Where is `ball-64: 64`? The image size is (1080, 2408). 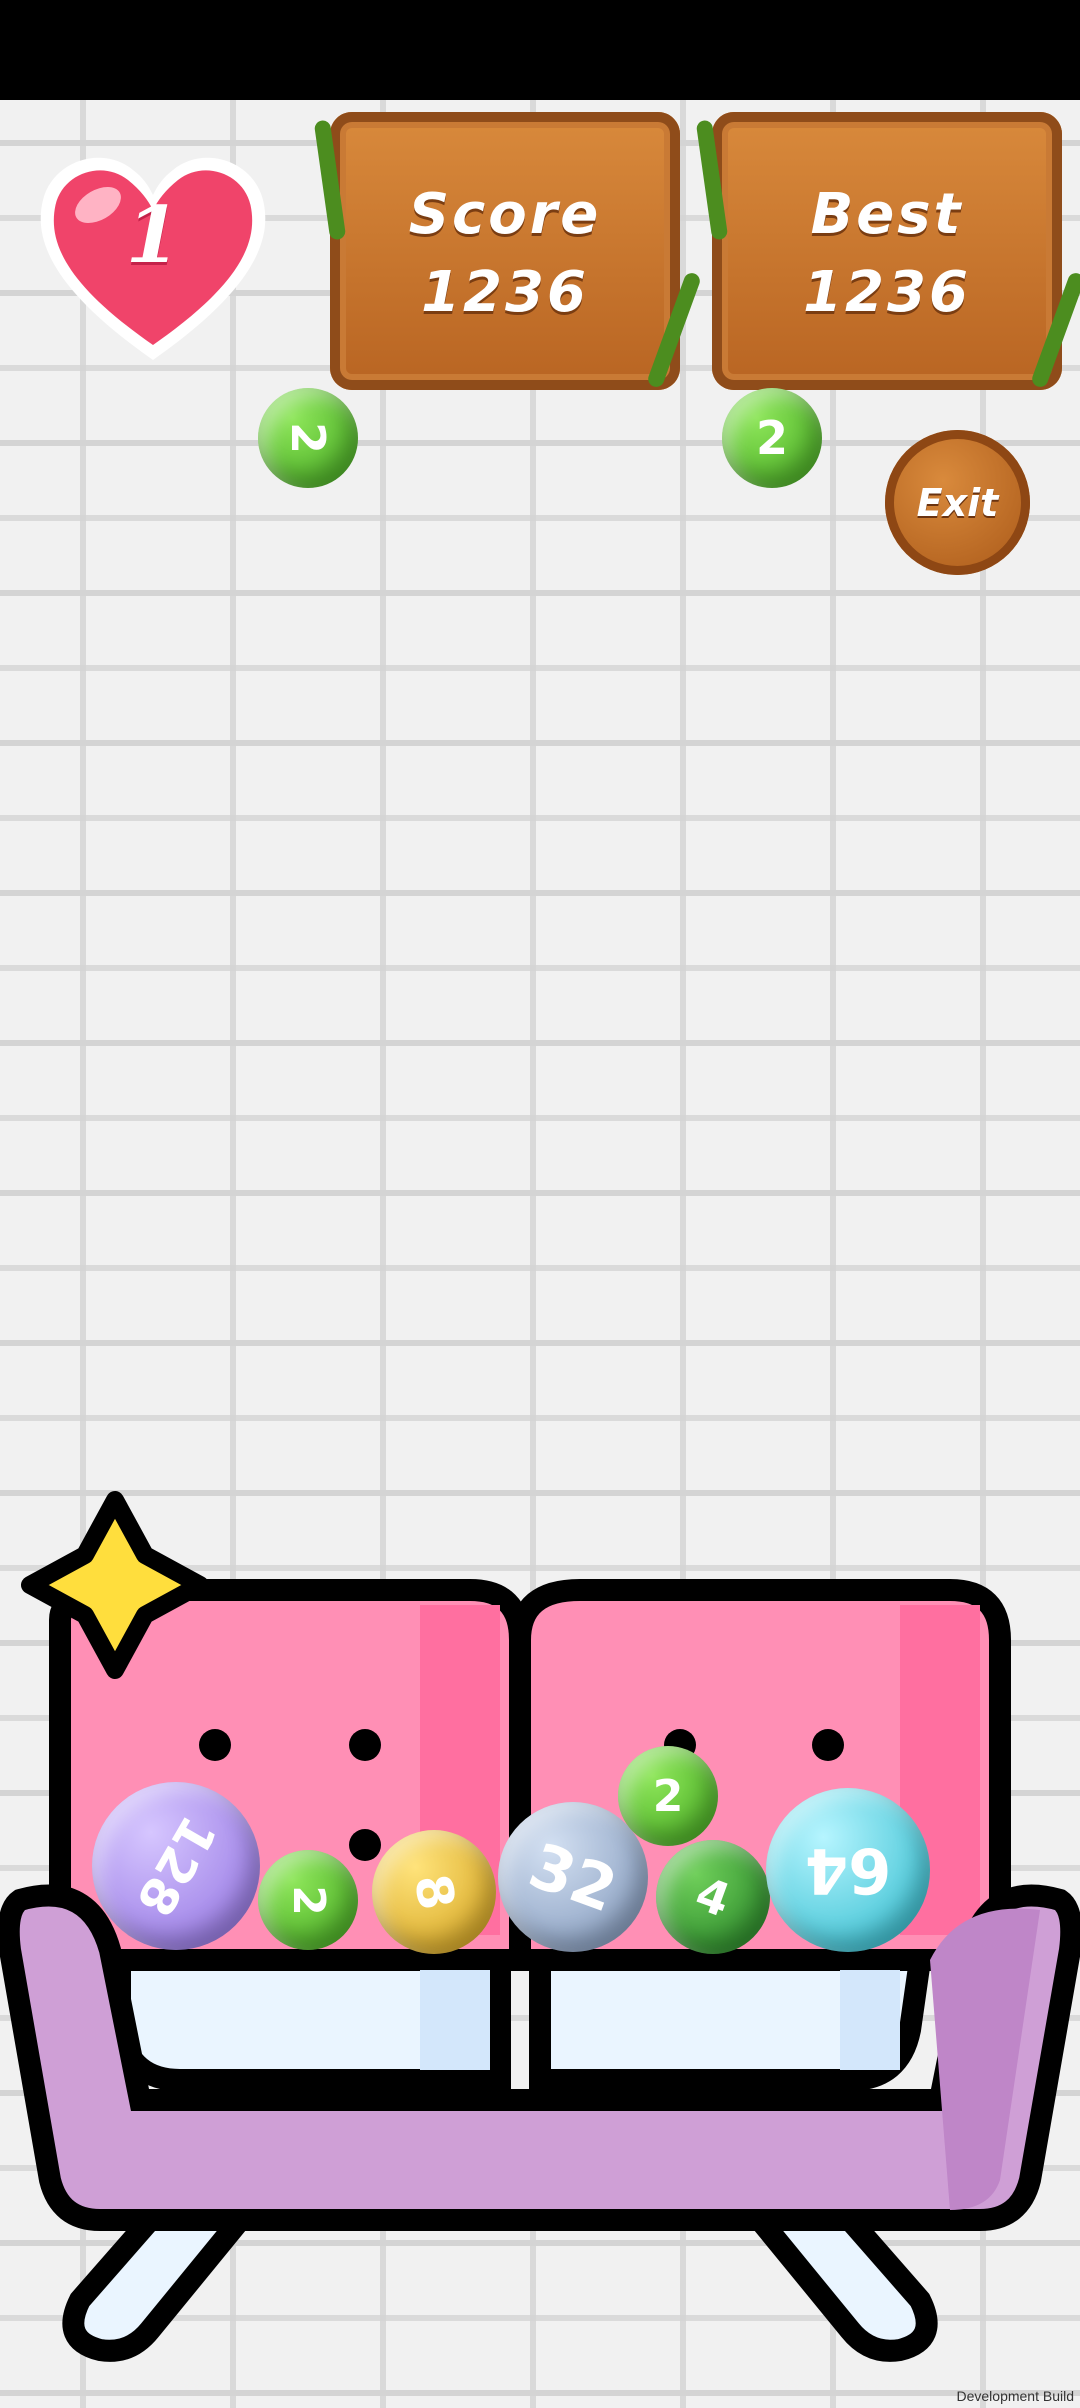 ball-64: 64 is located at coordinates (848, 1870).